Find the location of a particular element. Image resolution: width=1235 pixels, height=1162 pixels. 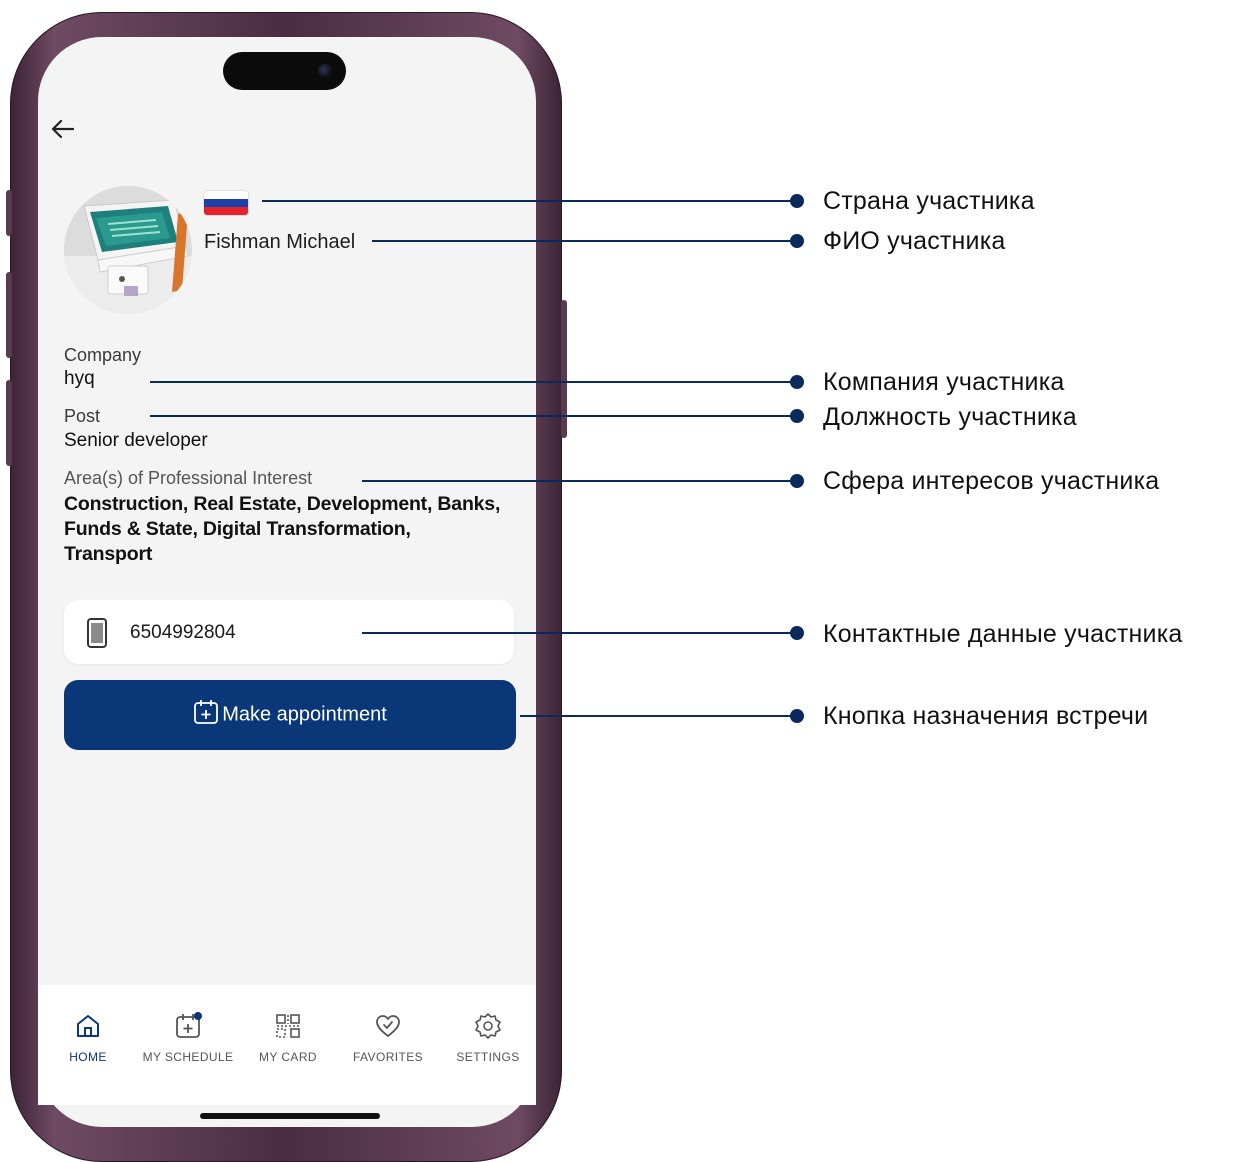

tab-my-card-label: MY CARD is located at coordinates (288, 1057).